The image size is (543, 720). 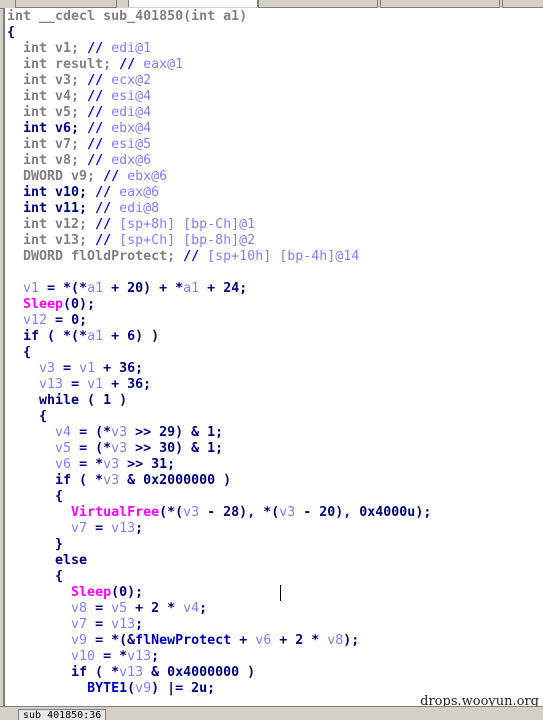 What do you see at coordinates (219, 49) in the screenshot?
I see `code-line: int v1; // edi@1` at bounding box center [219, 49].